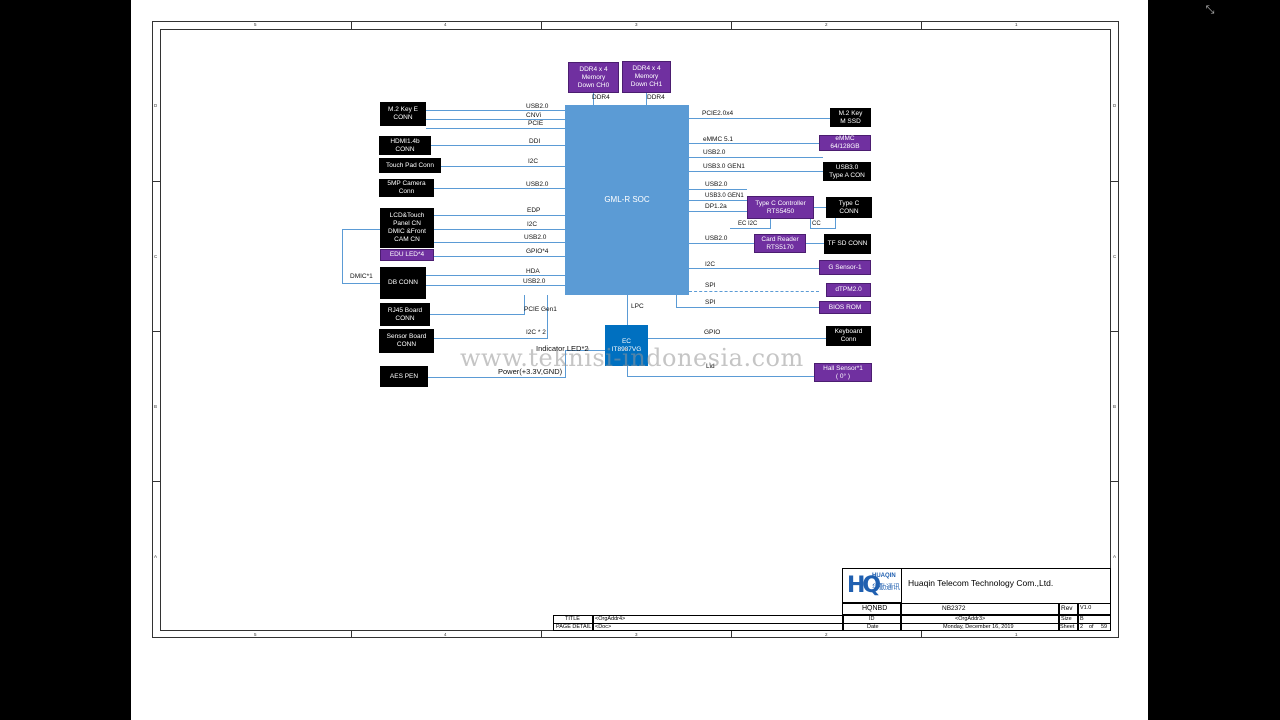 Image resolution: width=1280 pixels, height=720 pixels. I want to click on bios-rom-label: BIOS ROM, so click(845, 307).